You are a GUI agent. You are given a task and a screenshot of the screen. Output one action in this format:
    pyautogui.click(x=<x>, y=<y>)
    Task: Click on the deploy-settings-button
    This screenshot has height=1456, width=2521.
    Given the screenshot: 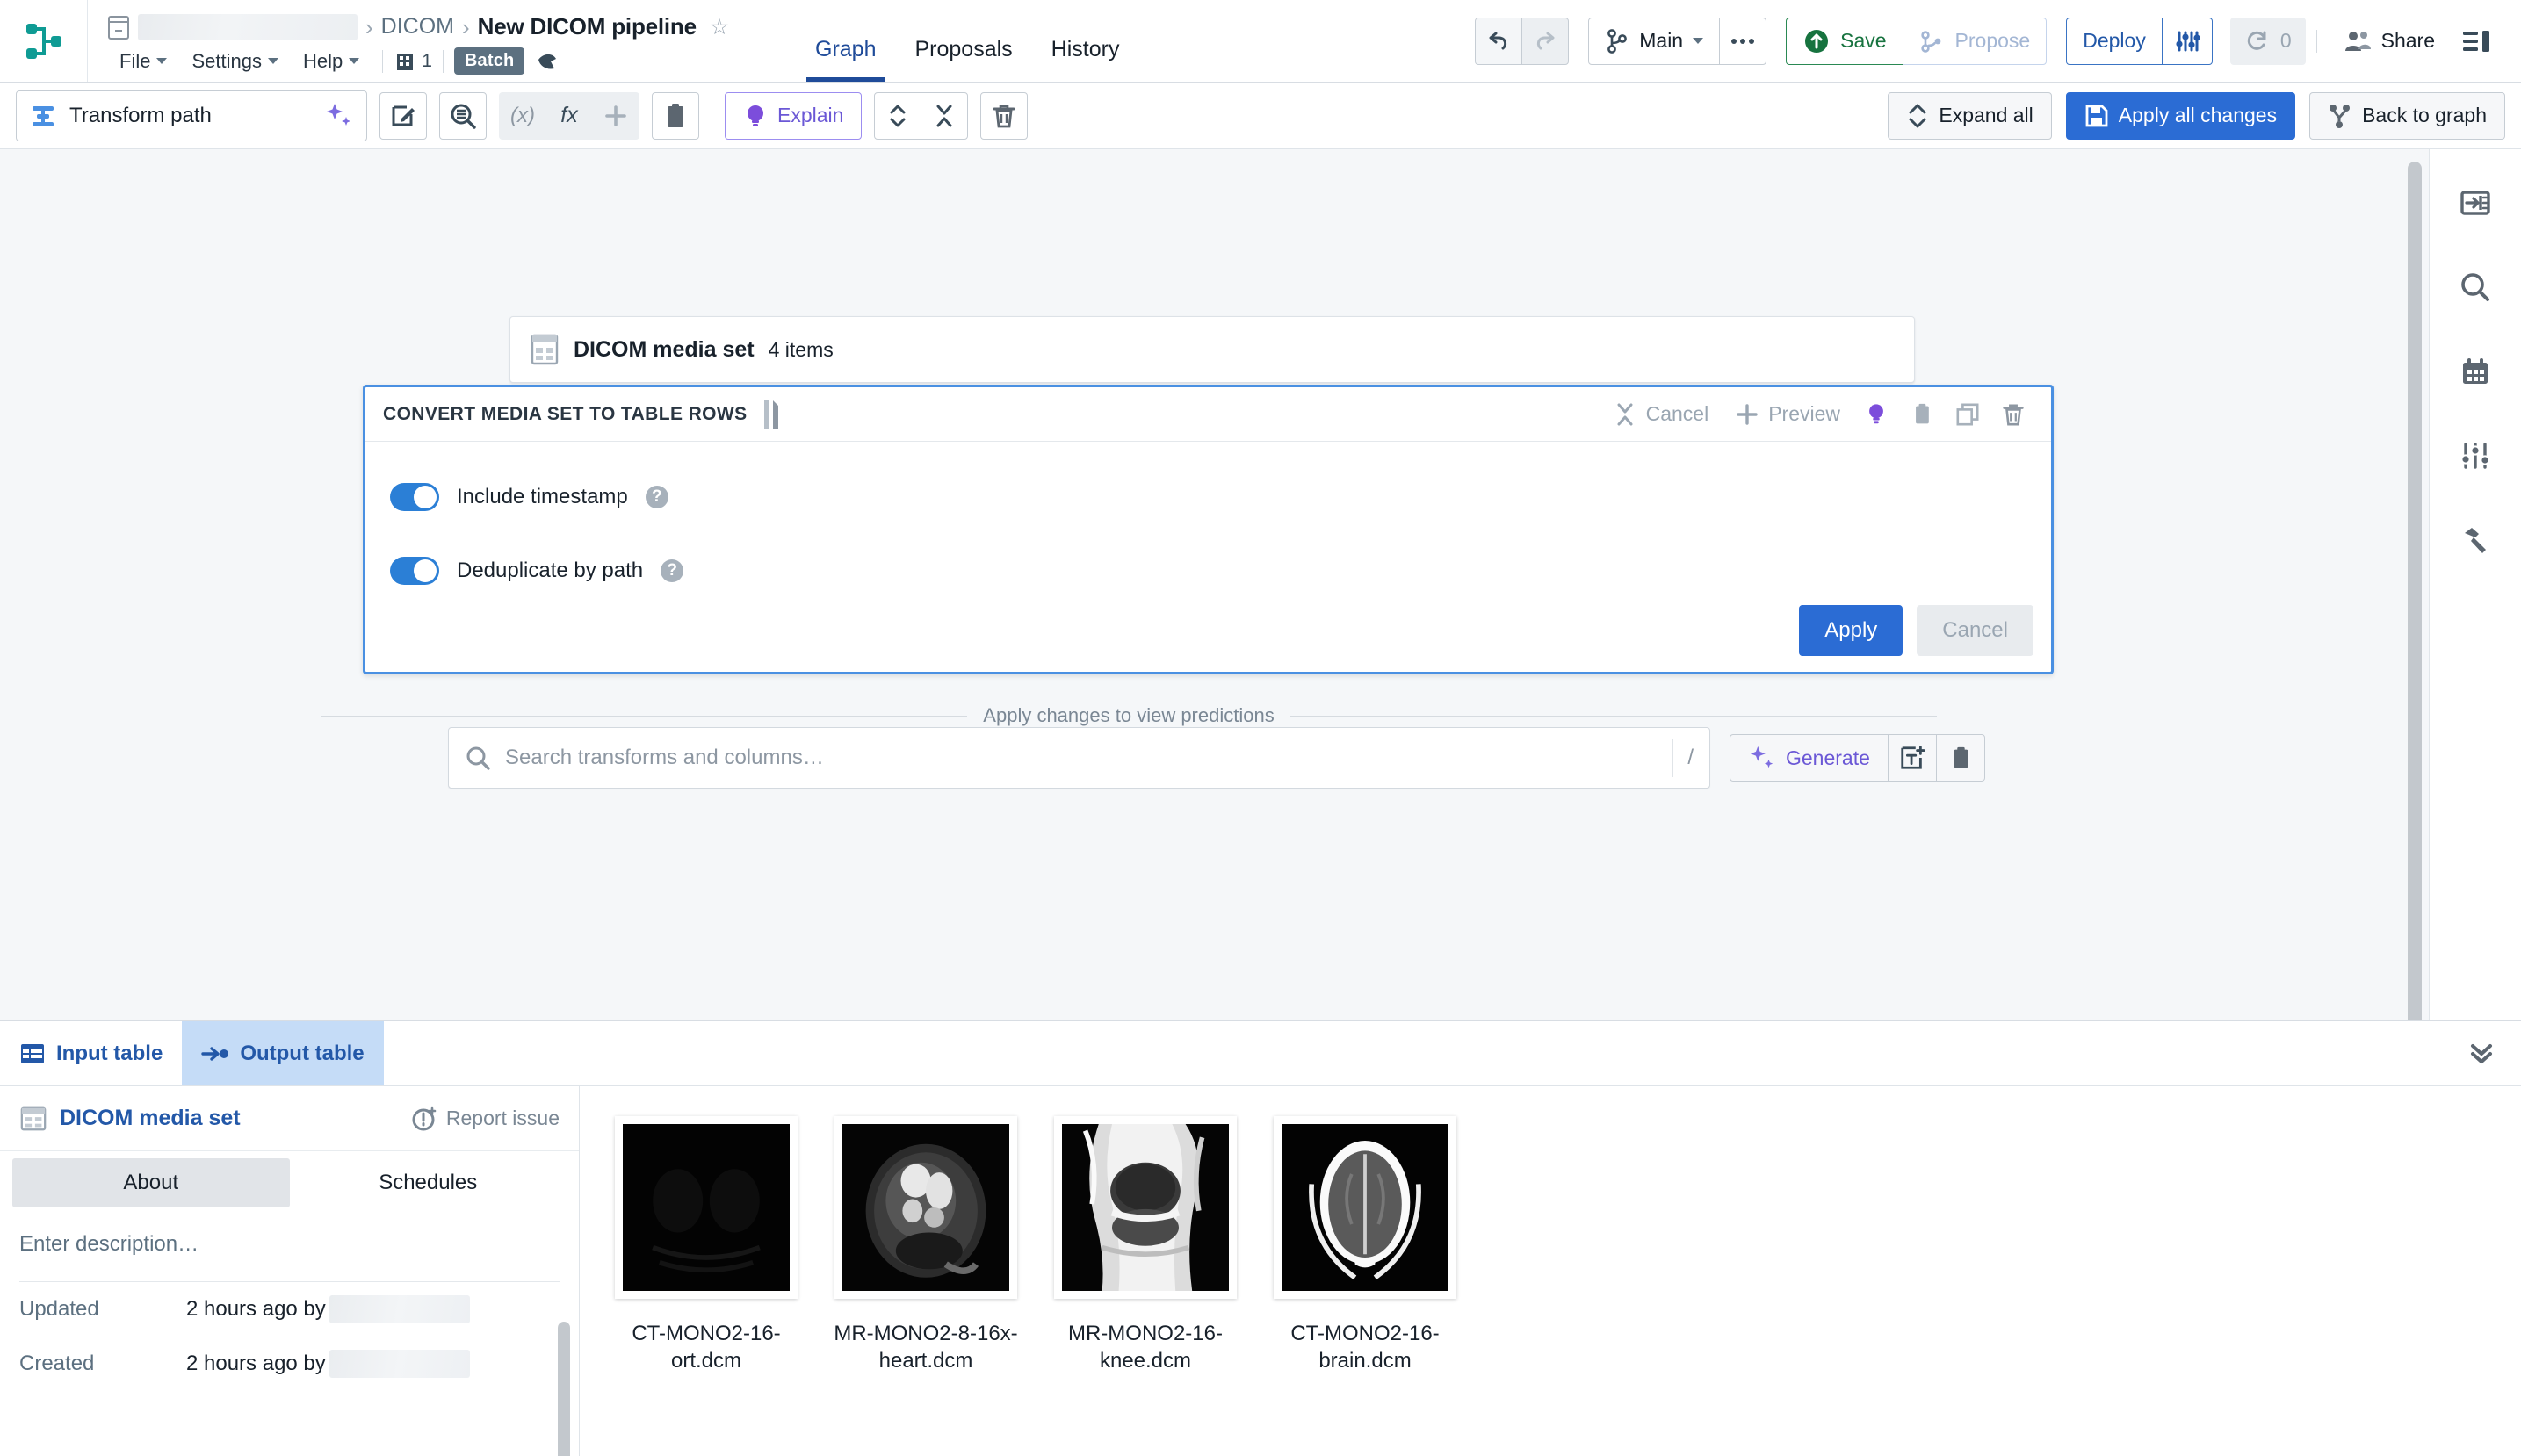 What is the action you would take?
    pyautogui.click(x=2187, y=41)
    